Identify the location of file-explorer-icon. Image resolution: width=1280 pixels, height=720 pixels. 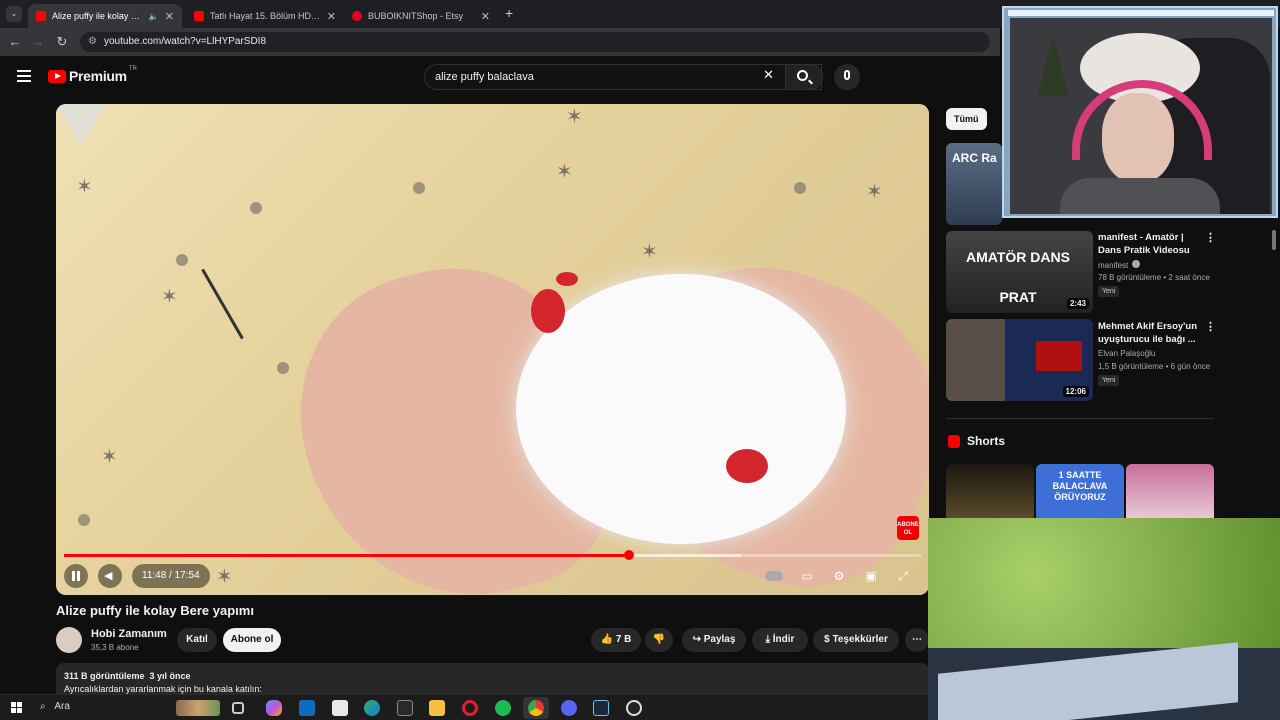
(437, 708).